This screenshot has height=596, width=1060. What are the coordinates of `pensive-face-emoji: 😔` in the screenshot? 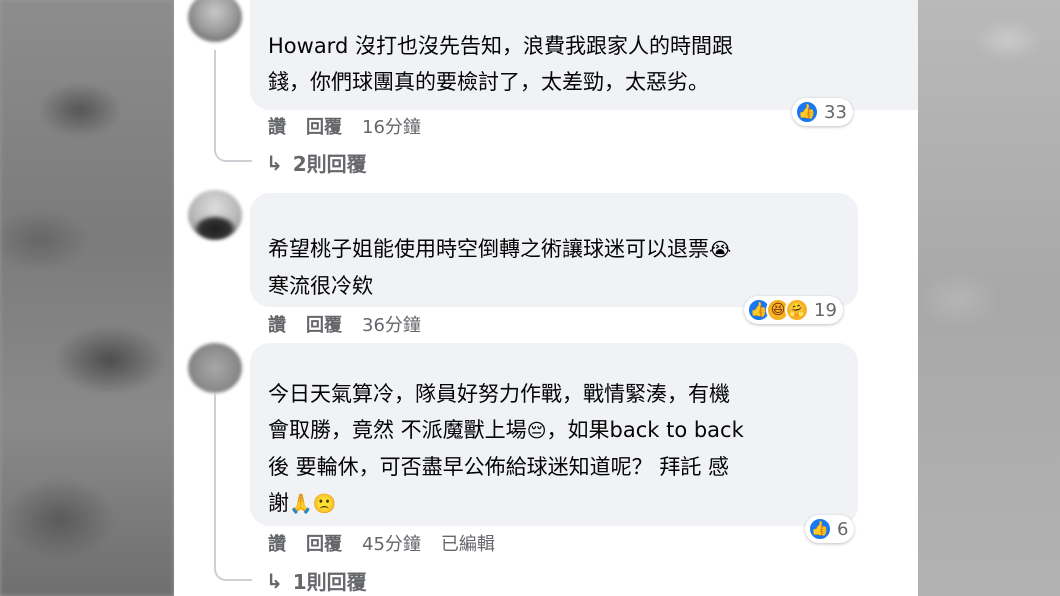 It's located at (536, 431).